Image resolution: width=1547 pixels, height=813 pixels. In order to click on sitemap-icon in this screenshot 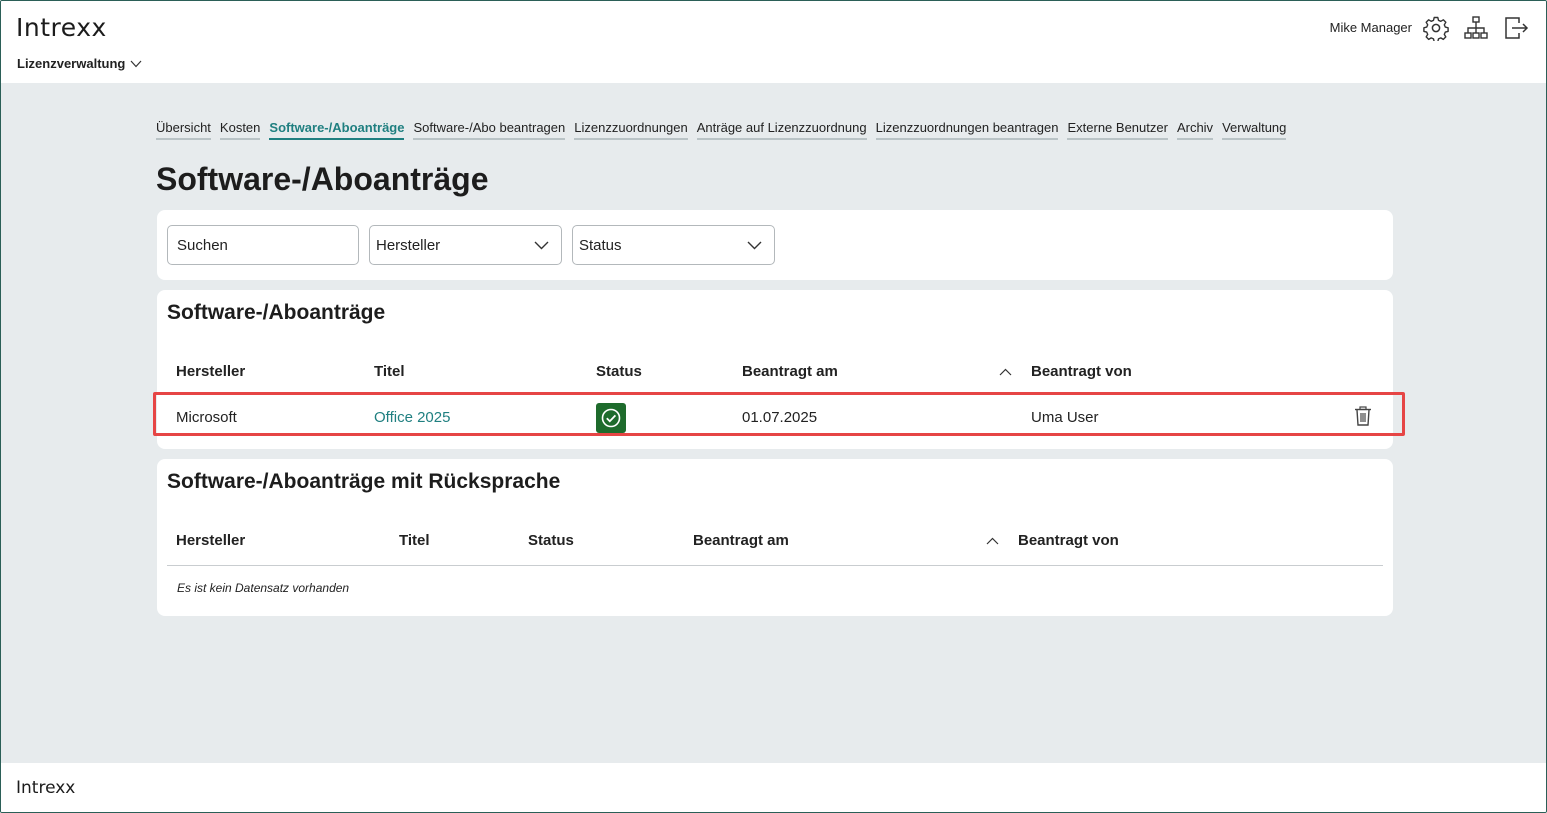, I will do `click(1476, 28)`.